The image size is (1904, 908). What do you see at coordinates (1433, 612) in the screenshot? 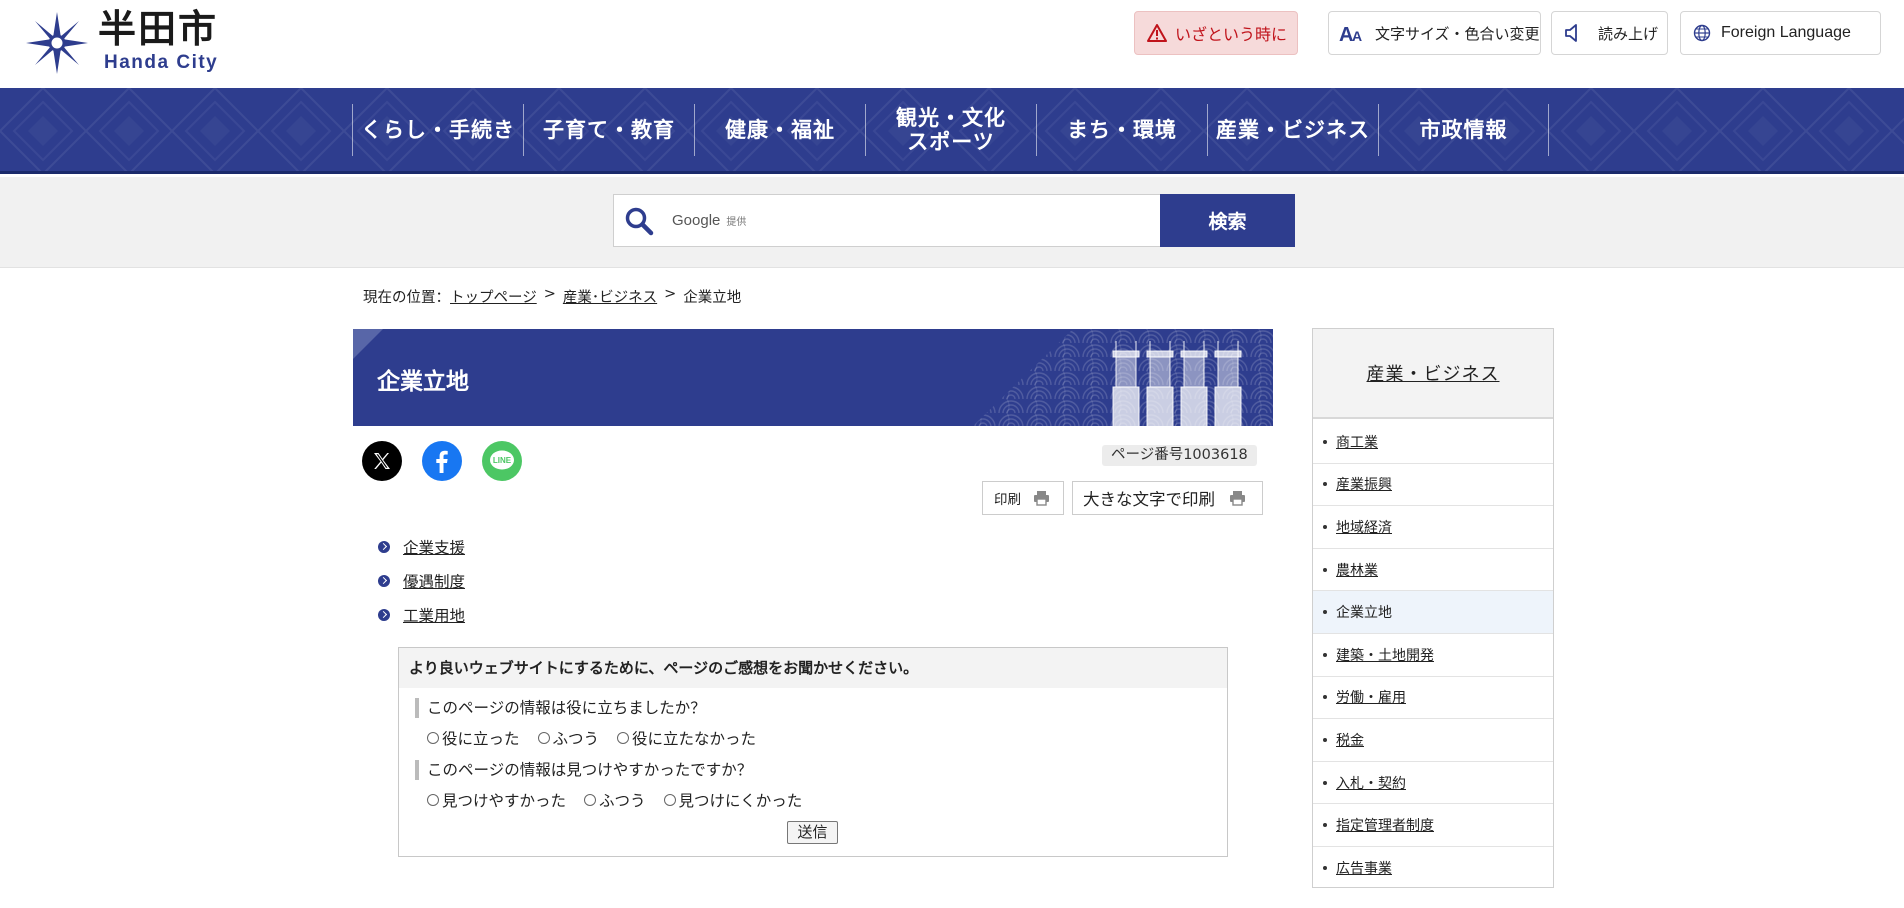
I see `side-item-kigyo-ricchi: 企業立地` at bounding box center [1433, 612].